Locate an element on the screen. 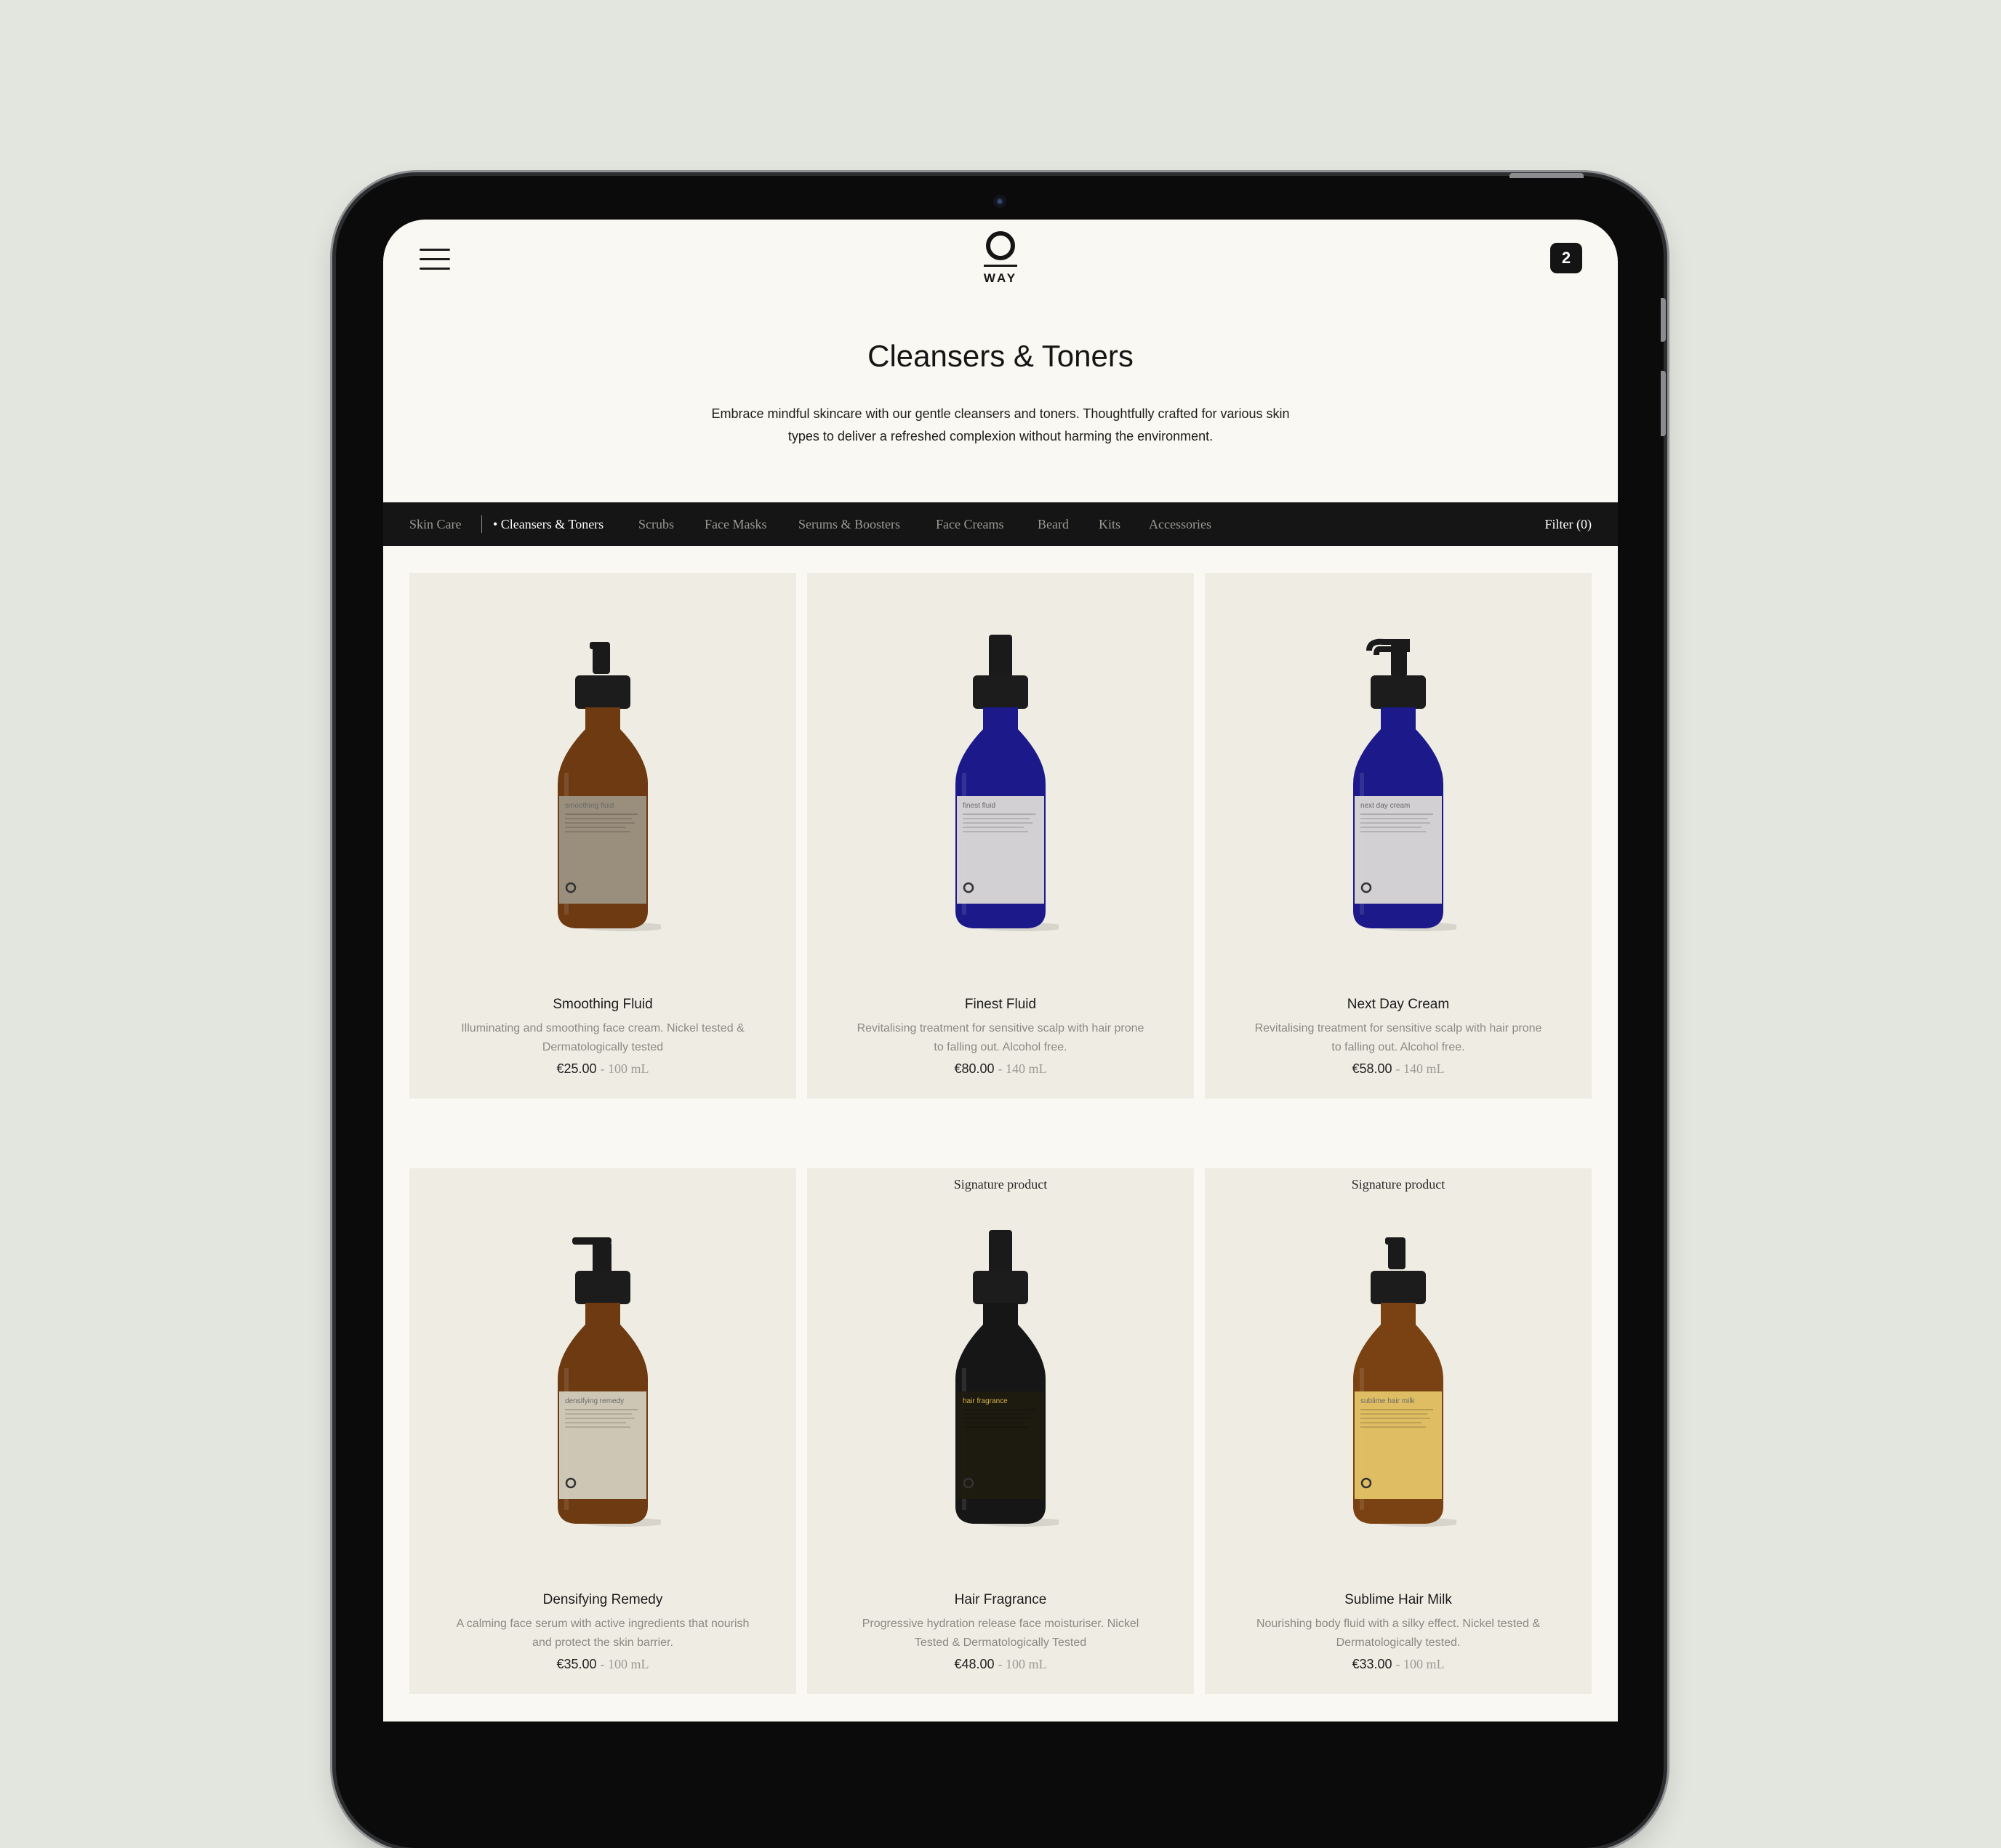 The width and height of the screenshot is (2001, 1848). cart-button: 2 is located at coordinates (1566, 258).